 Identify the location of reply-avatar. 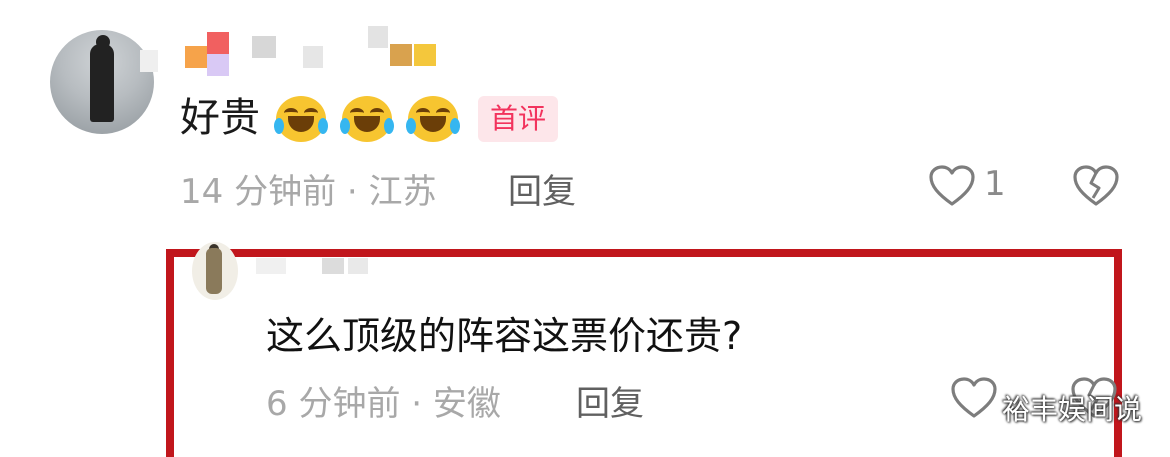
(215, 271).